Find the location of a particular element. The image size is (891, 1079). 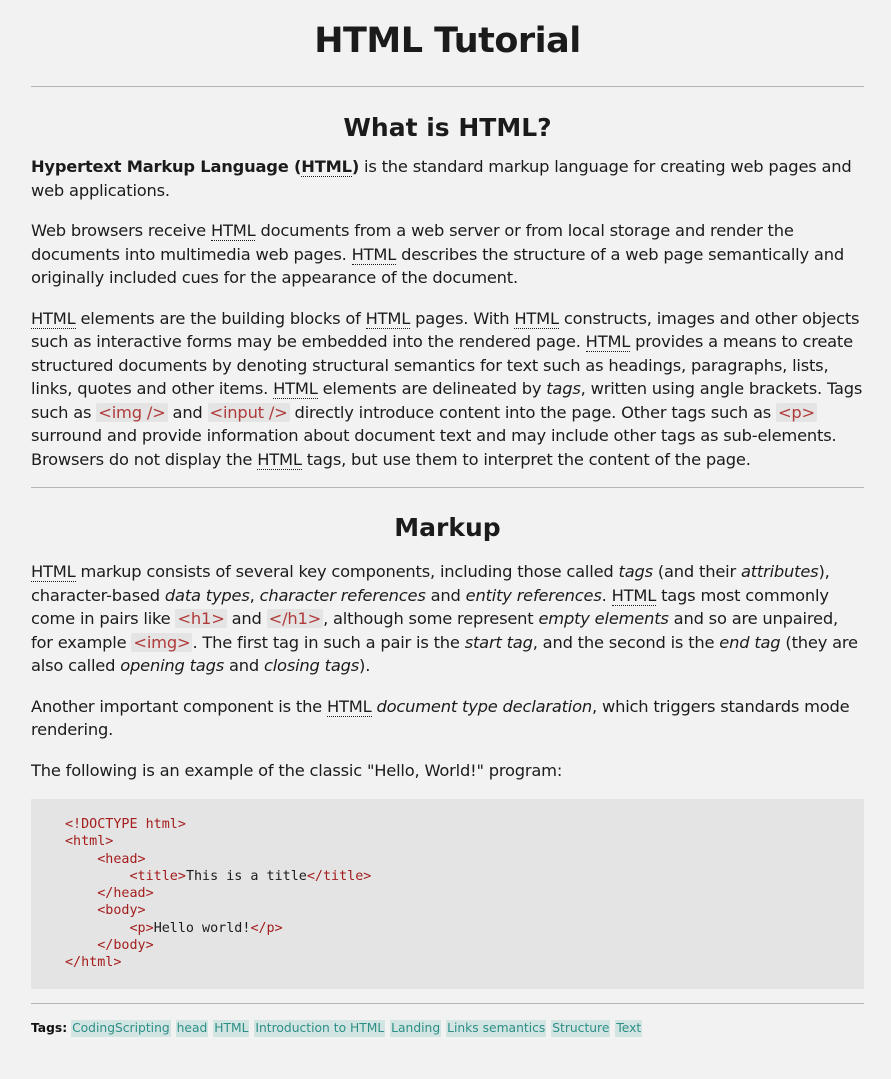

inline-code: <img> is located at coordinates (162, 642).